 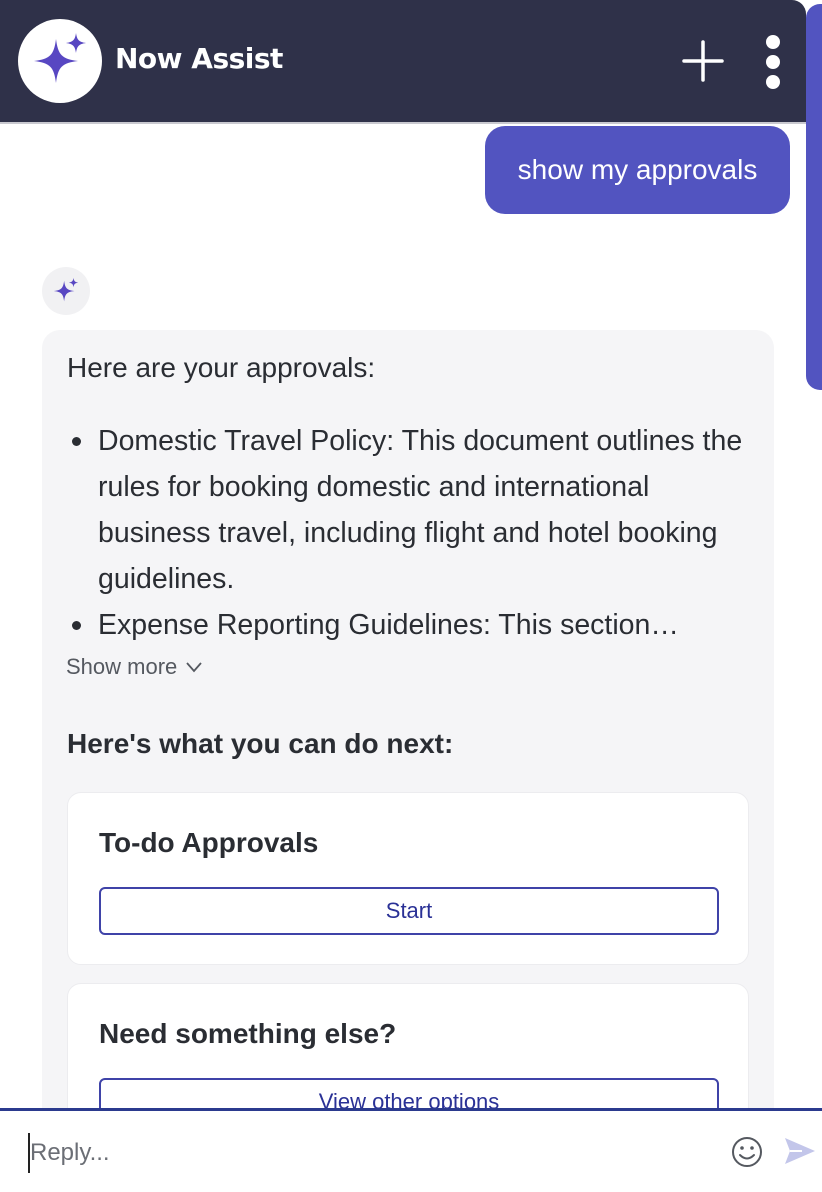 I want to click on header-divider, so click(x=403, y=123).